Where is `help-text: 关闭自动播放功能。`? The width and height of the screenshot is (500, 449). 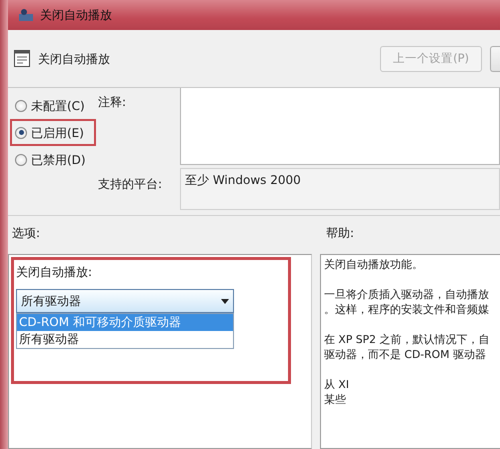 help-text: 关闭自动播放功能。 is located at coordinates (374, 264).